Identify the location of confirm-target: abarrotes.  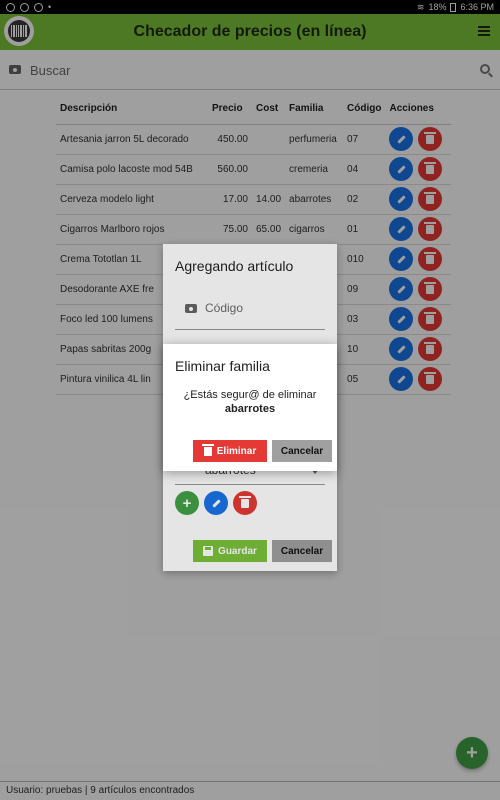
(250, 409).